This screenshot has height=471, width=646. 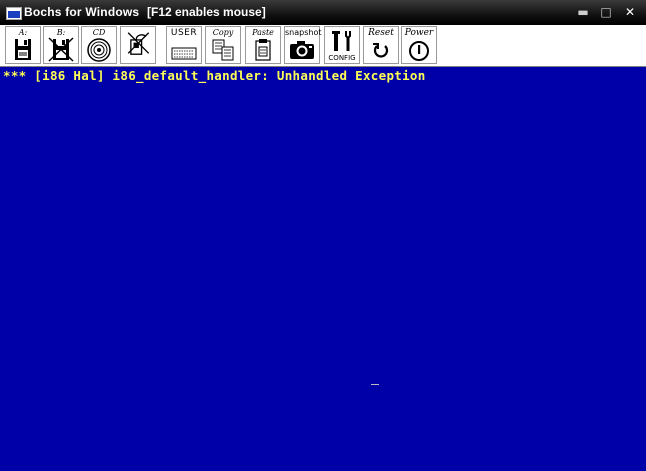 I want to click on paste-button: Paste, so click(x=263, y=45).